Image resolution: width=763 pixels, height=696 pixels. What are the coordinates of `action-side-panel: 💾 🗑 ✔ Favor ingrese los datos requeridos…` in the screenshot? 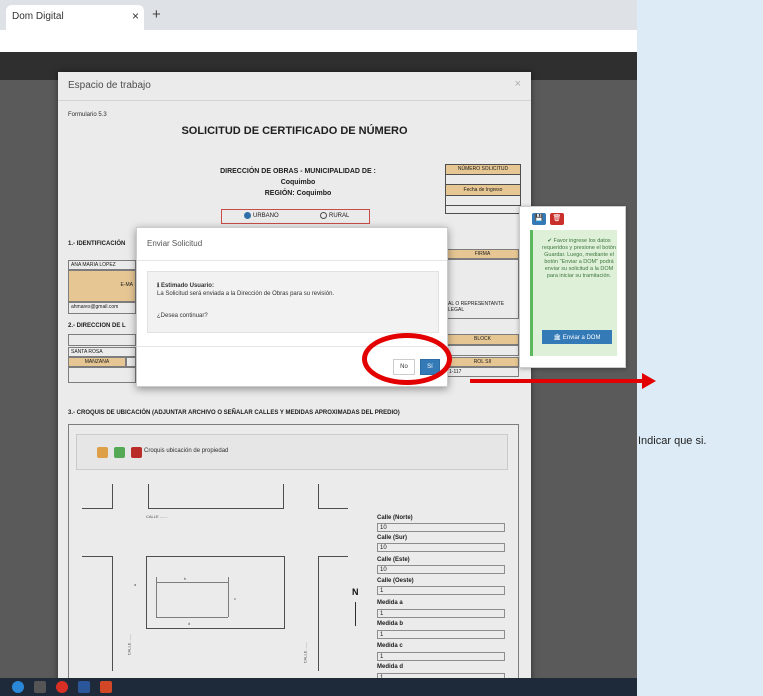 It's located at (572, 287).